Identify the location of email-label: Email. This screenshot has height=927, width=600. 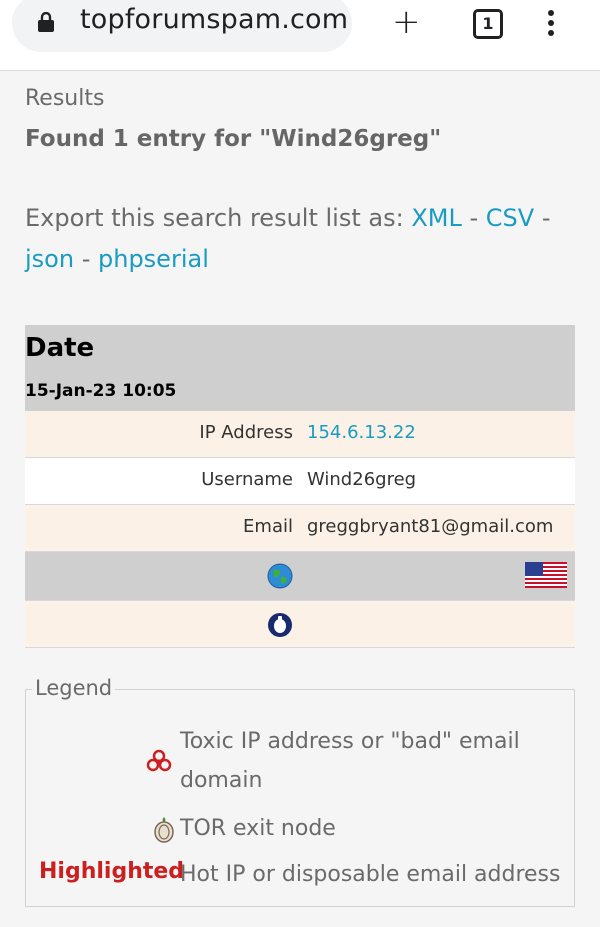
(268, 526).